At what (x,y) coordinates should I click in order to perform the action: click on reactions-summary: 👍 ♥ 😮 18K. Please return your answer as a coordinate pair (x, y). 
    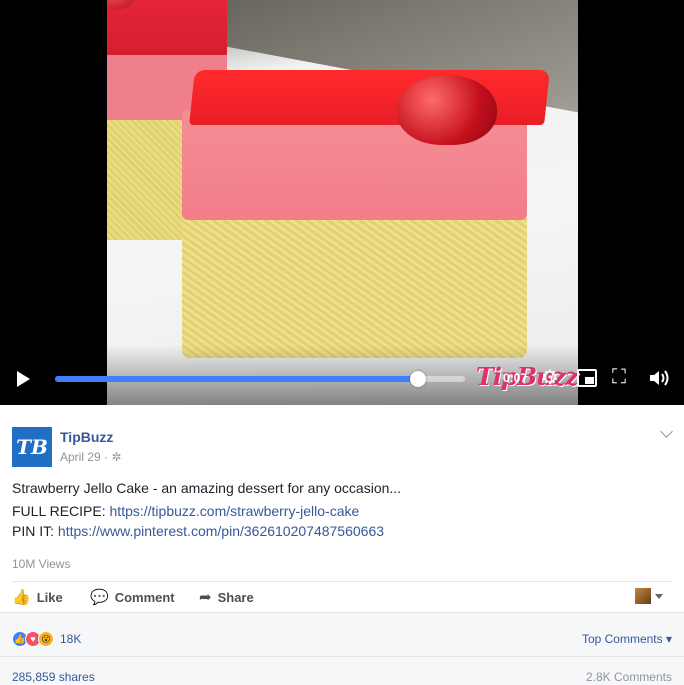
    Looking at the image, I should click on (46, 639).